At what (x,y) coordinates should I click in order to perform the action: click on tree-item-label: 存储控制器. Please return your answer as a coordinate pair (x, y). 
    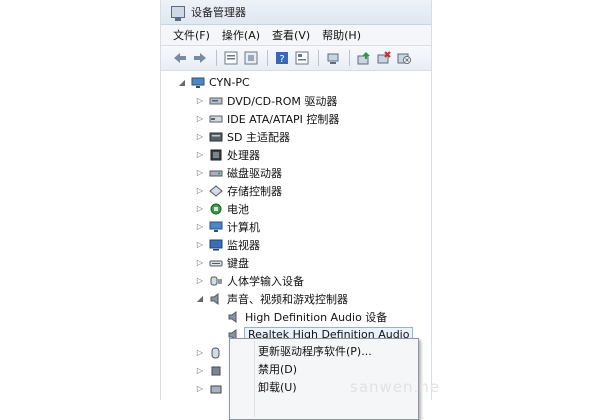
    Looking at the image, I should click on (254, 191).